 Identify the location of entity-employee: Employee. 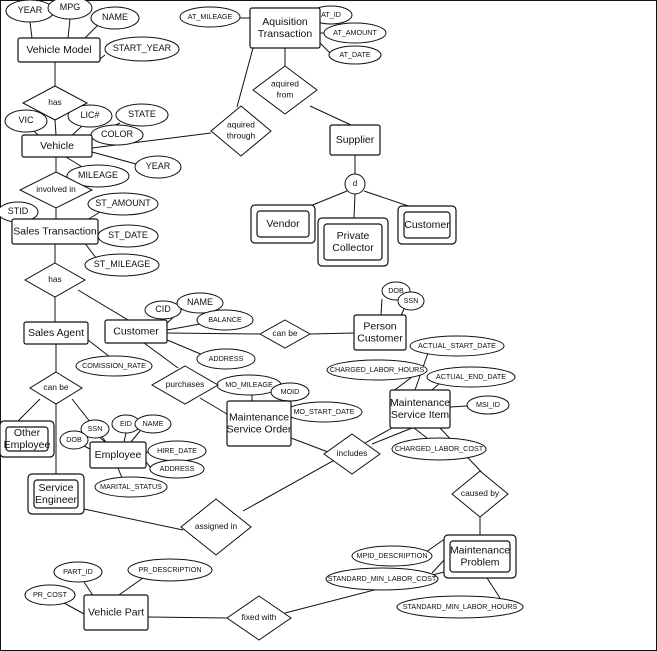
(118, 455).